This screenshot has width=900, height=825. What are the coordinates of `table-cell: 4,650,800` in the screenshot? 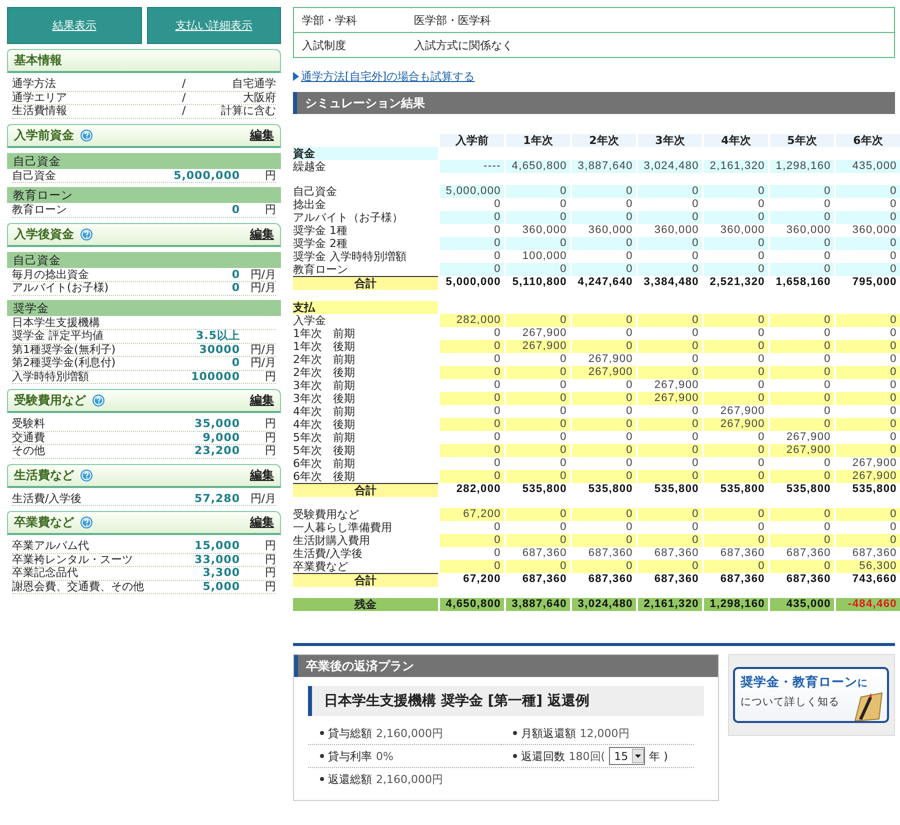 It's located at (538, 166).